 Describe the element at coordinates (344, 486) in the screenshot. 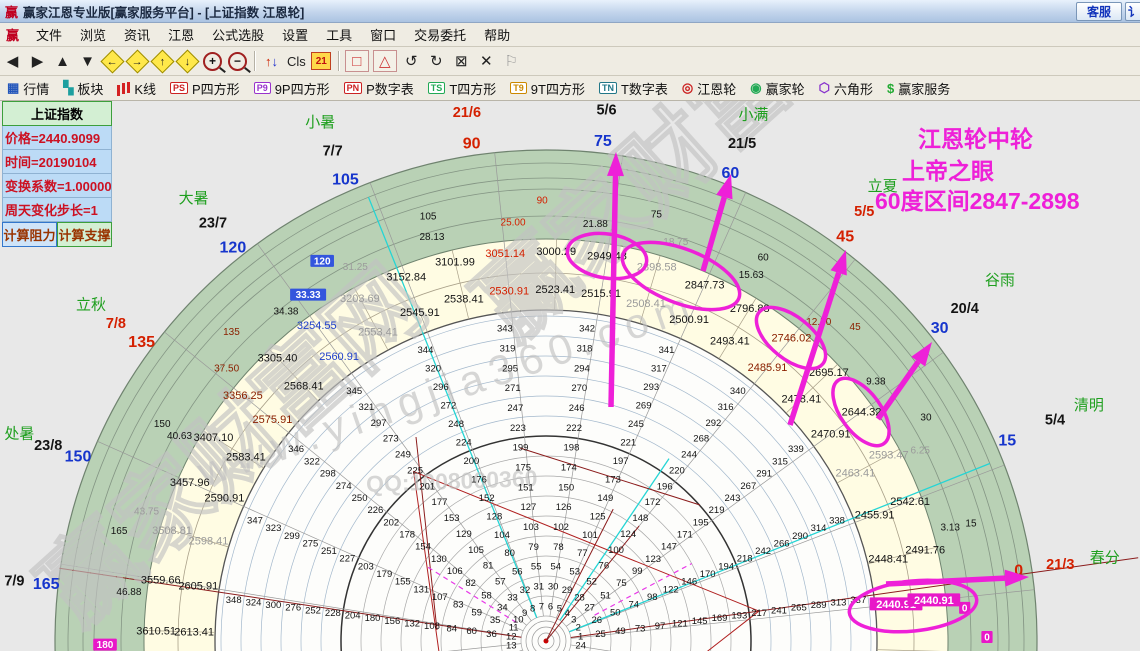

I see `svg-text: 274` at that location.